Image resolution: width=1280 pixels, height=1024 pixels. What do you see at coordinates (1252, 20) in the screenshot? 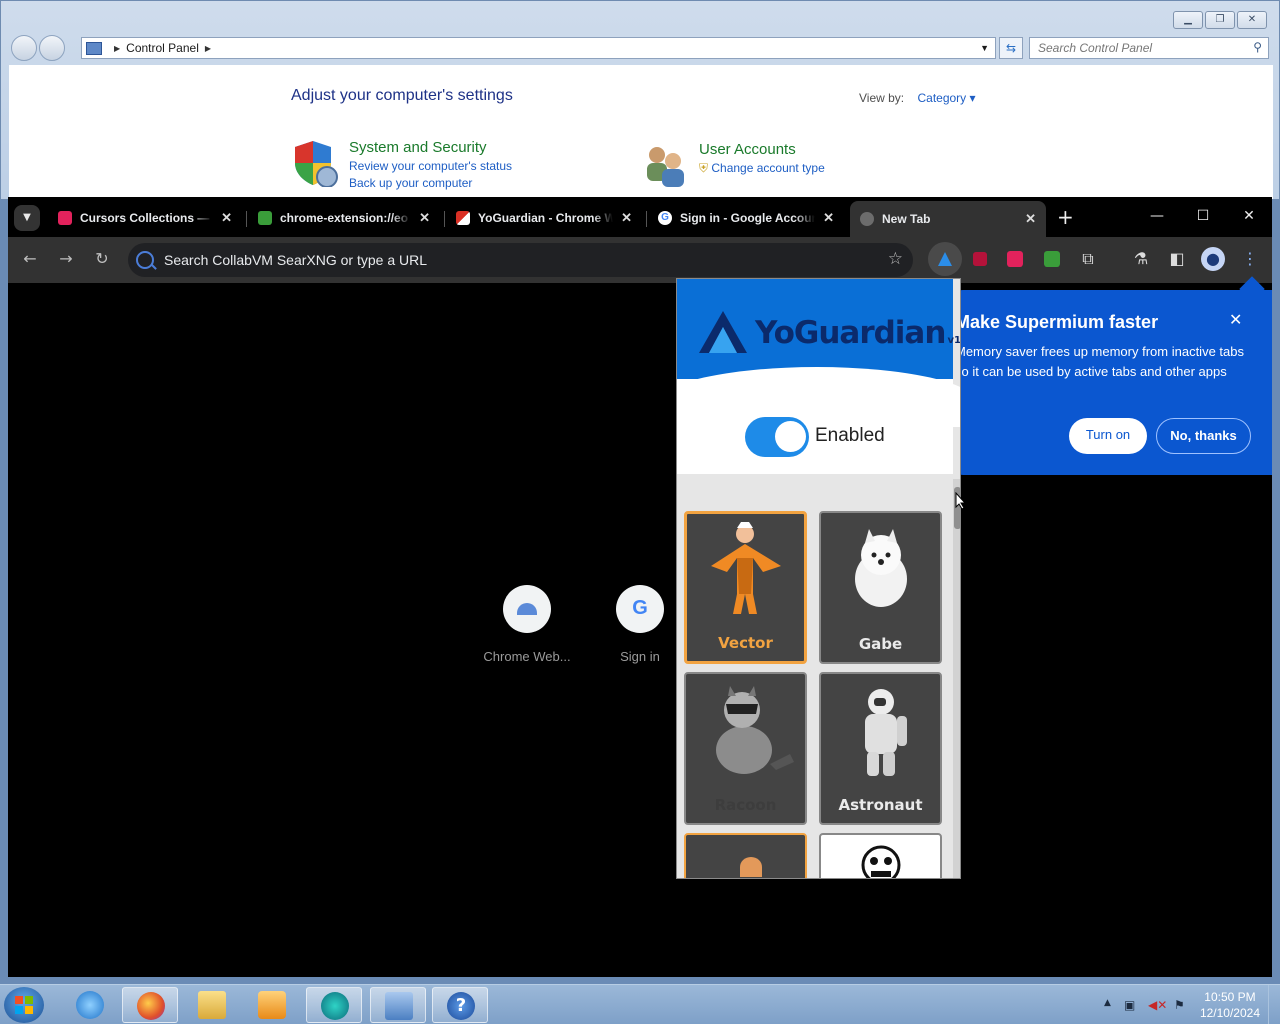
I see `cp-close-button: ✕` at bounding box center [1252, 20].